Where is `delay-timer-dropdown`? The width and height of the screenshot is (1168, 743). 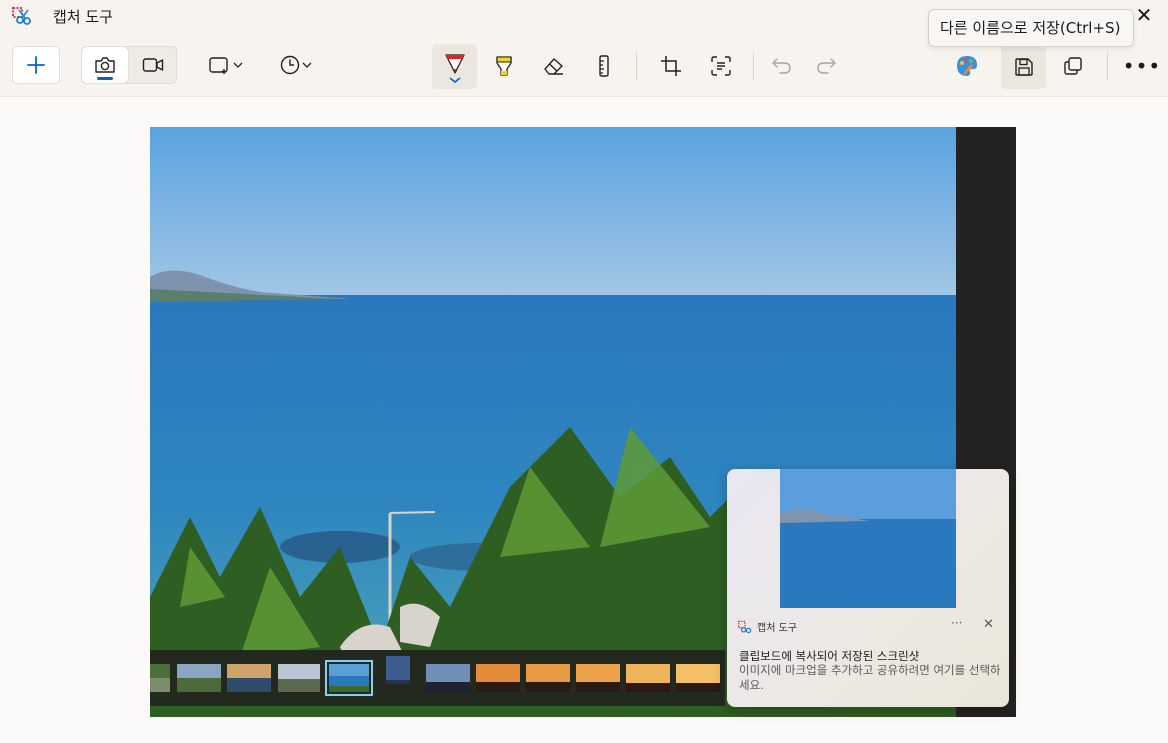
delay-timer-dropdown is located at coordinates (296, 65).